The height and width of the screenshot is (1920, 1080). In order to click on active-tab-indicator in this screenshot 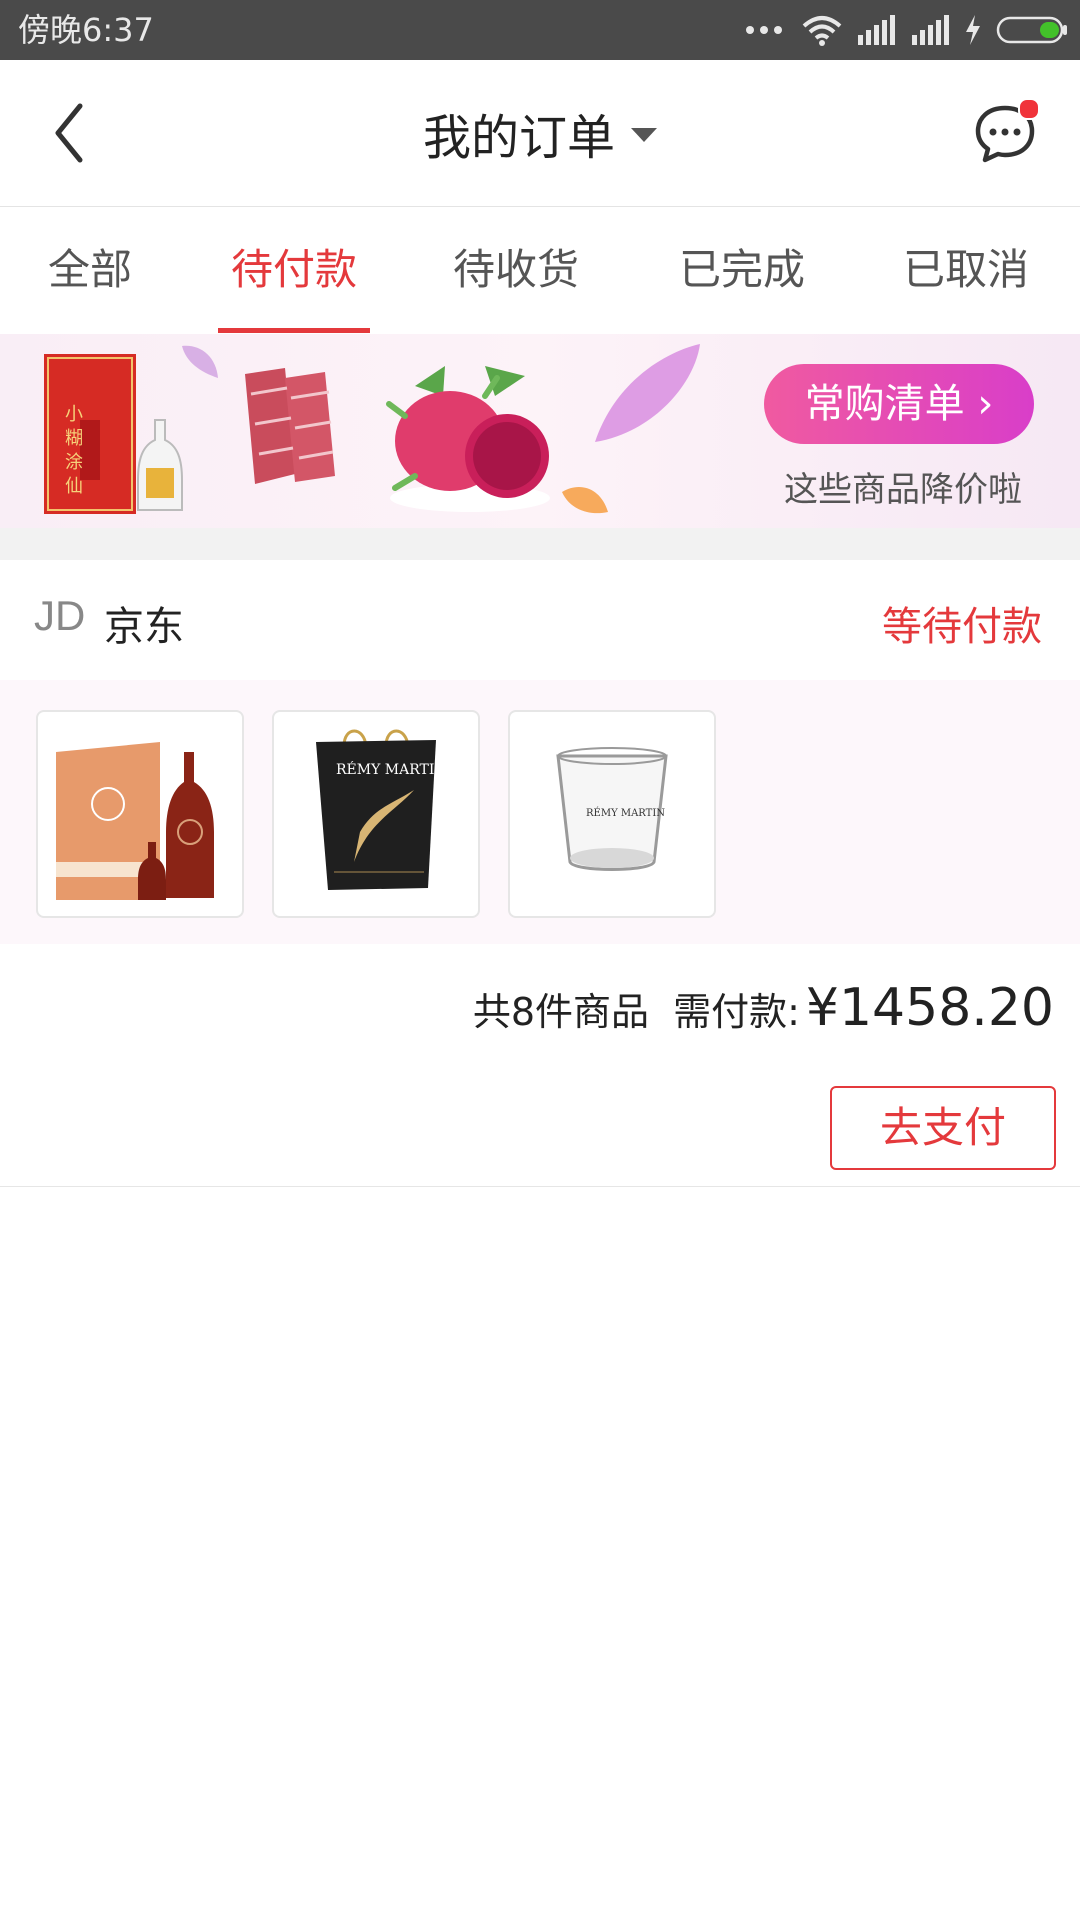, I will do `click(294, 330)`.